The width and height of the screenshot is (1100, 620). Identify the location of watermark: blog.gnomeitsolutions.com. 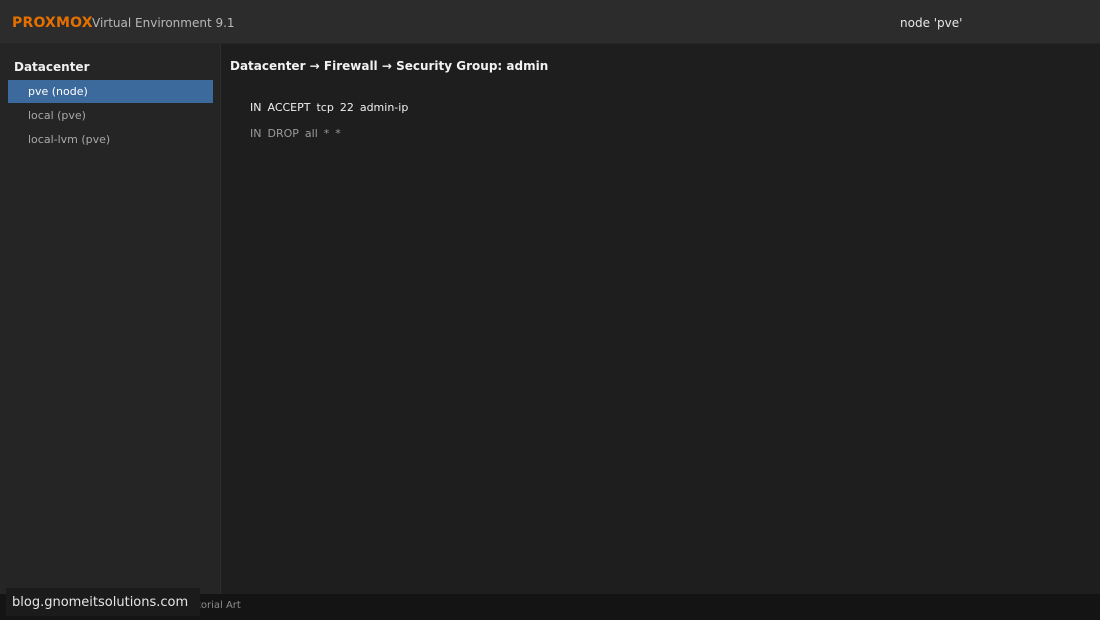
(103, 602).